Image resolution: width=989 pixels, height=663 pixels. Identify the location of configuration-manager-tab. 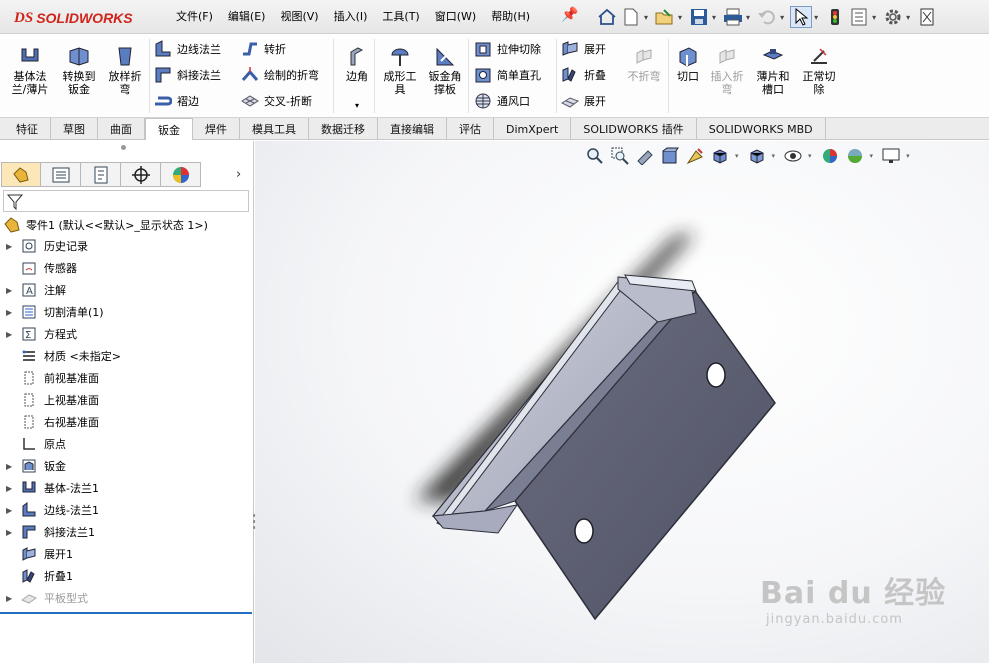
(101, 174).